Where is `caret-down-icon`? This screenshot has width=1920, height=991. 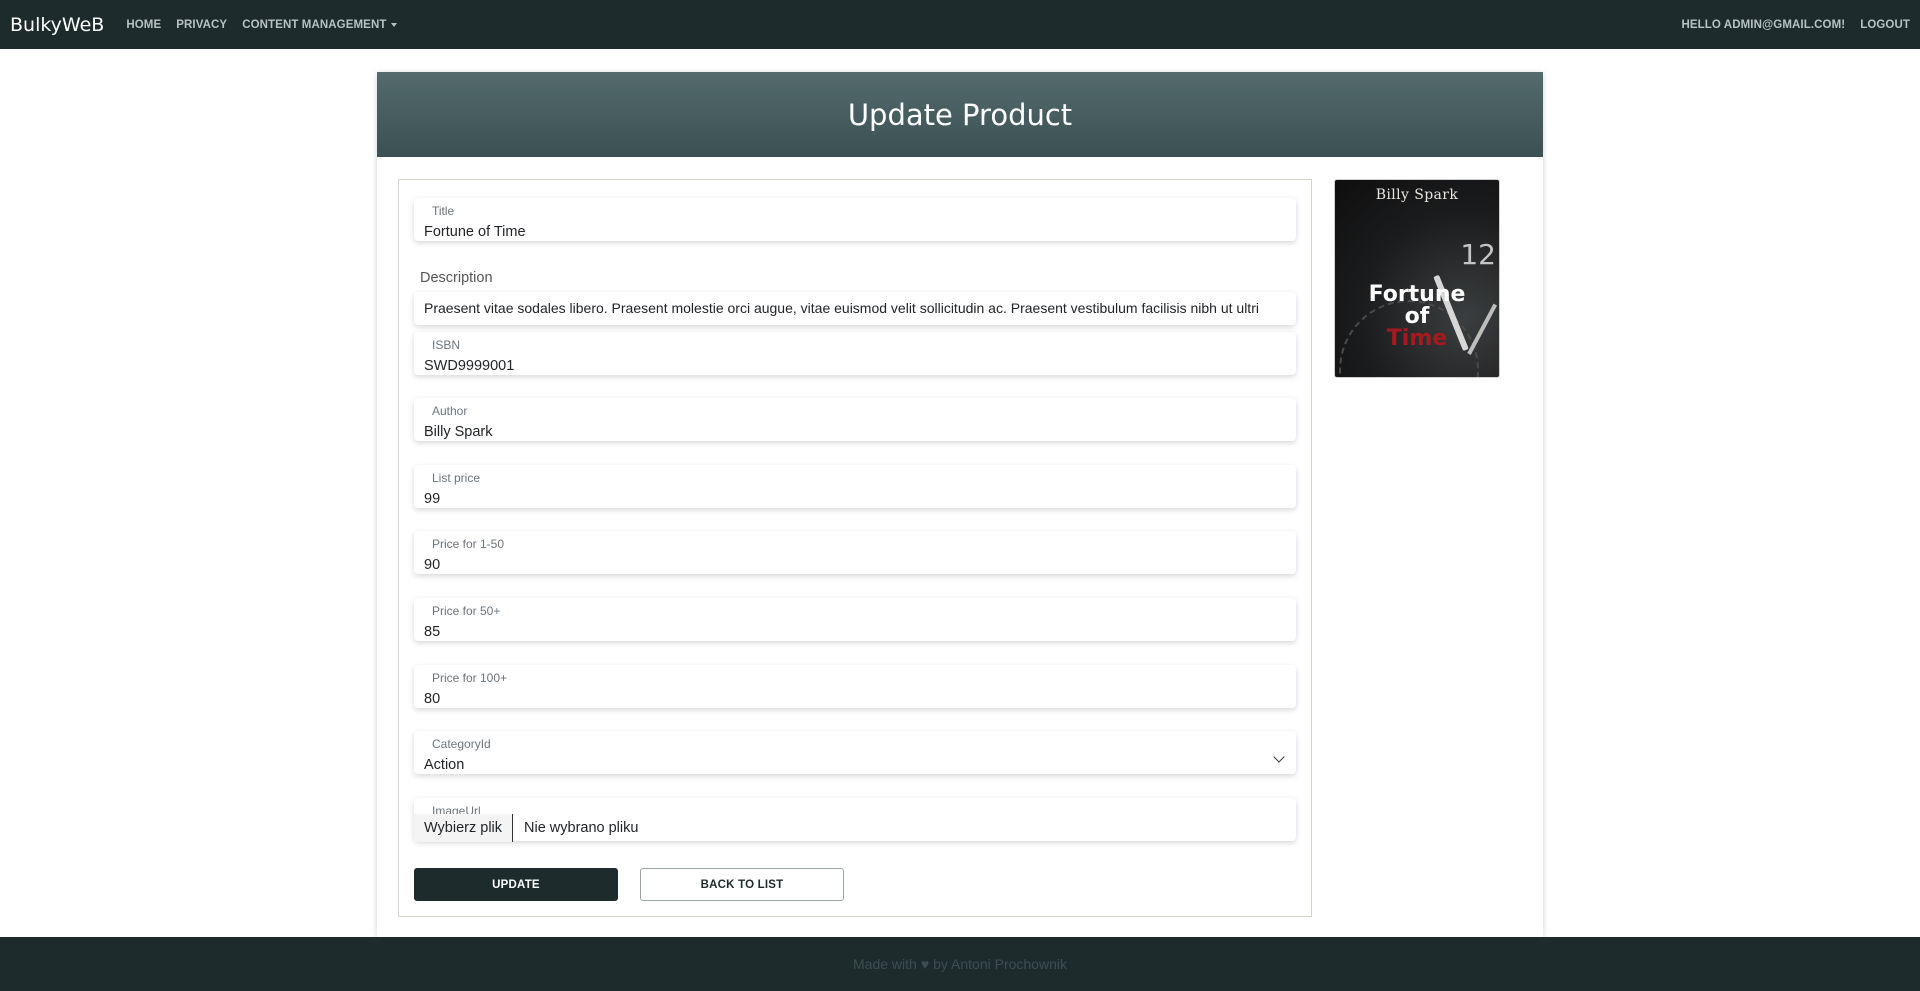
caret-down-icon is located at coordinates (394, 24).